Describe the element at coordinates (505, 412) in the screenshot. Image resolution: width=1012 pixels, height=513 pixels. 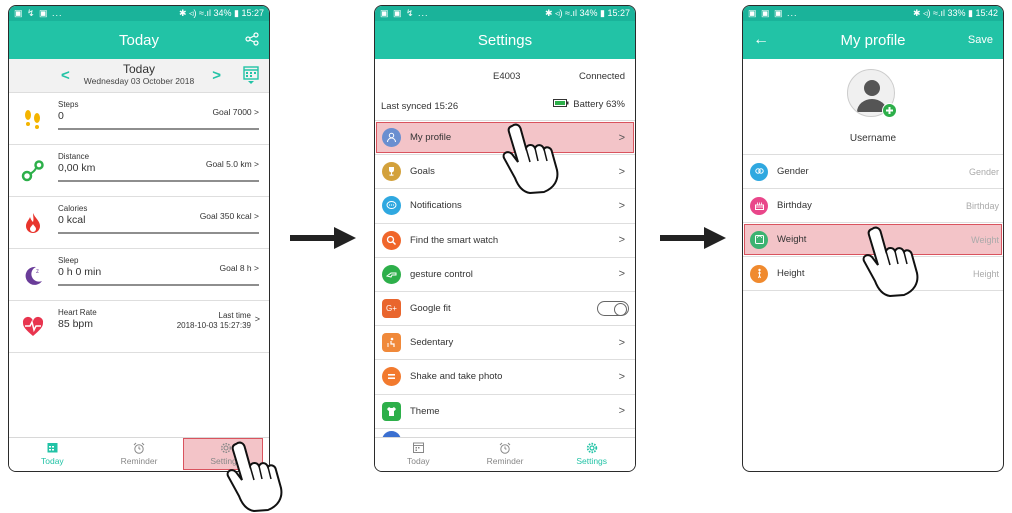
I see `settings-row-theme: Theme >` at that location.